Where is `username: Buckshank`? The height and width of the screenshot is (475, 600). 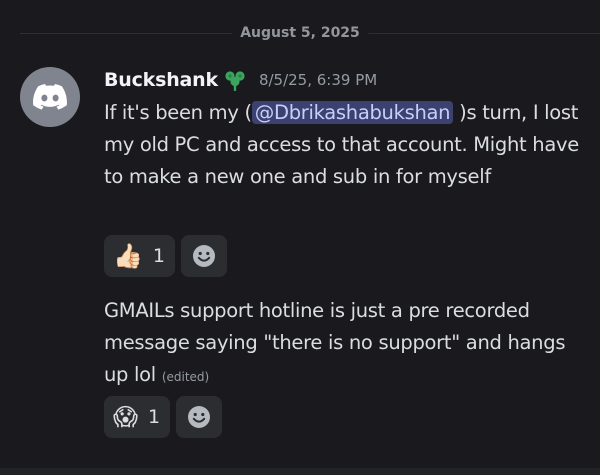 username: Buckshank is located at coordinates (161, 80).